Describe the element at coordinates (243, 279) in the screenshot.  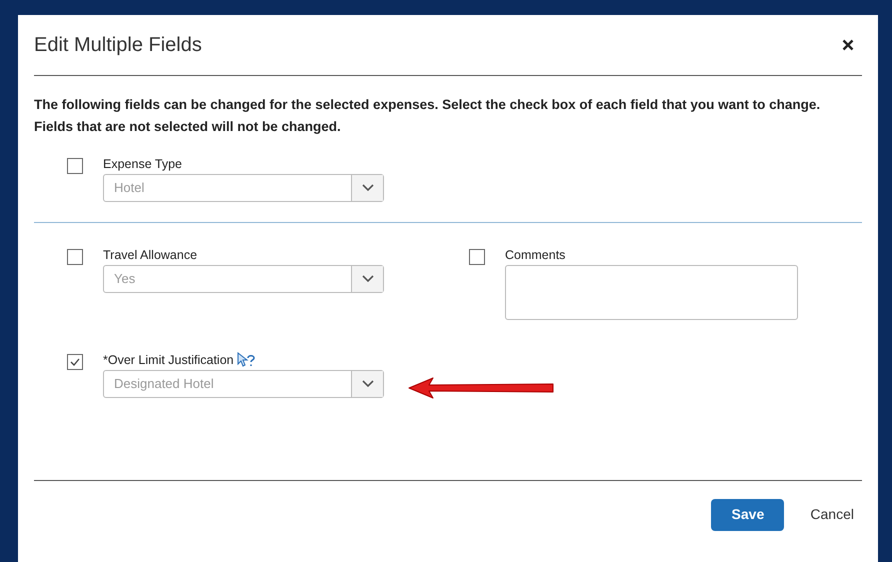
I see `dropdown-field: Yes` at that location.